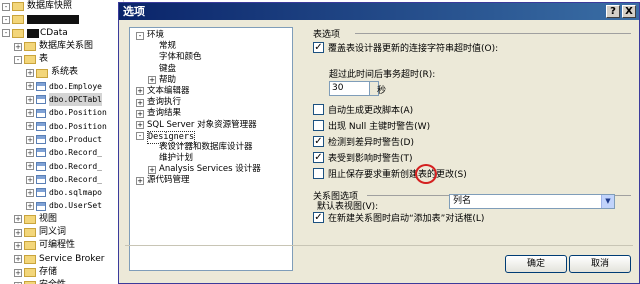  I want to click on red-annotation-circle, so click(426, 174).